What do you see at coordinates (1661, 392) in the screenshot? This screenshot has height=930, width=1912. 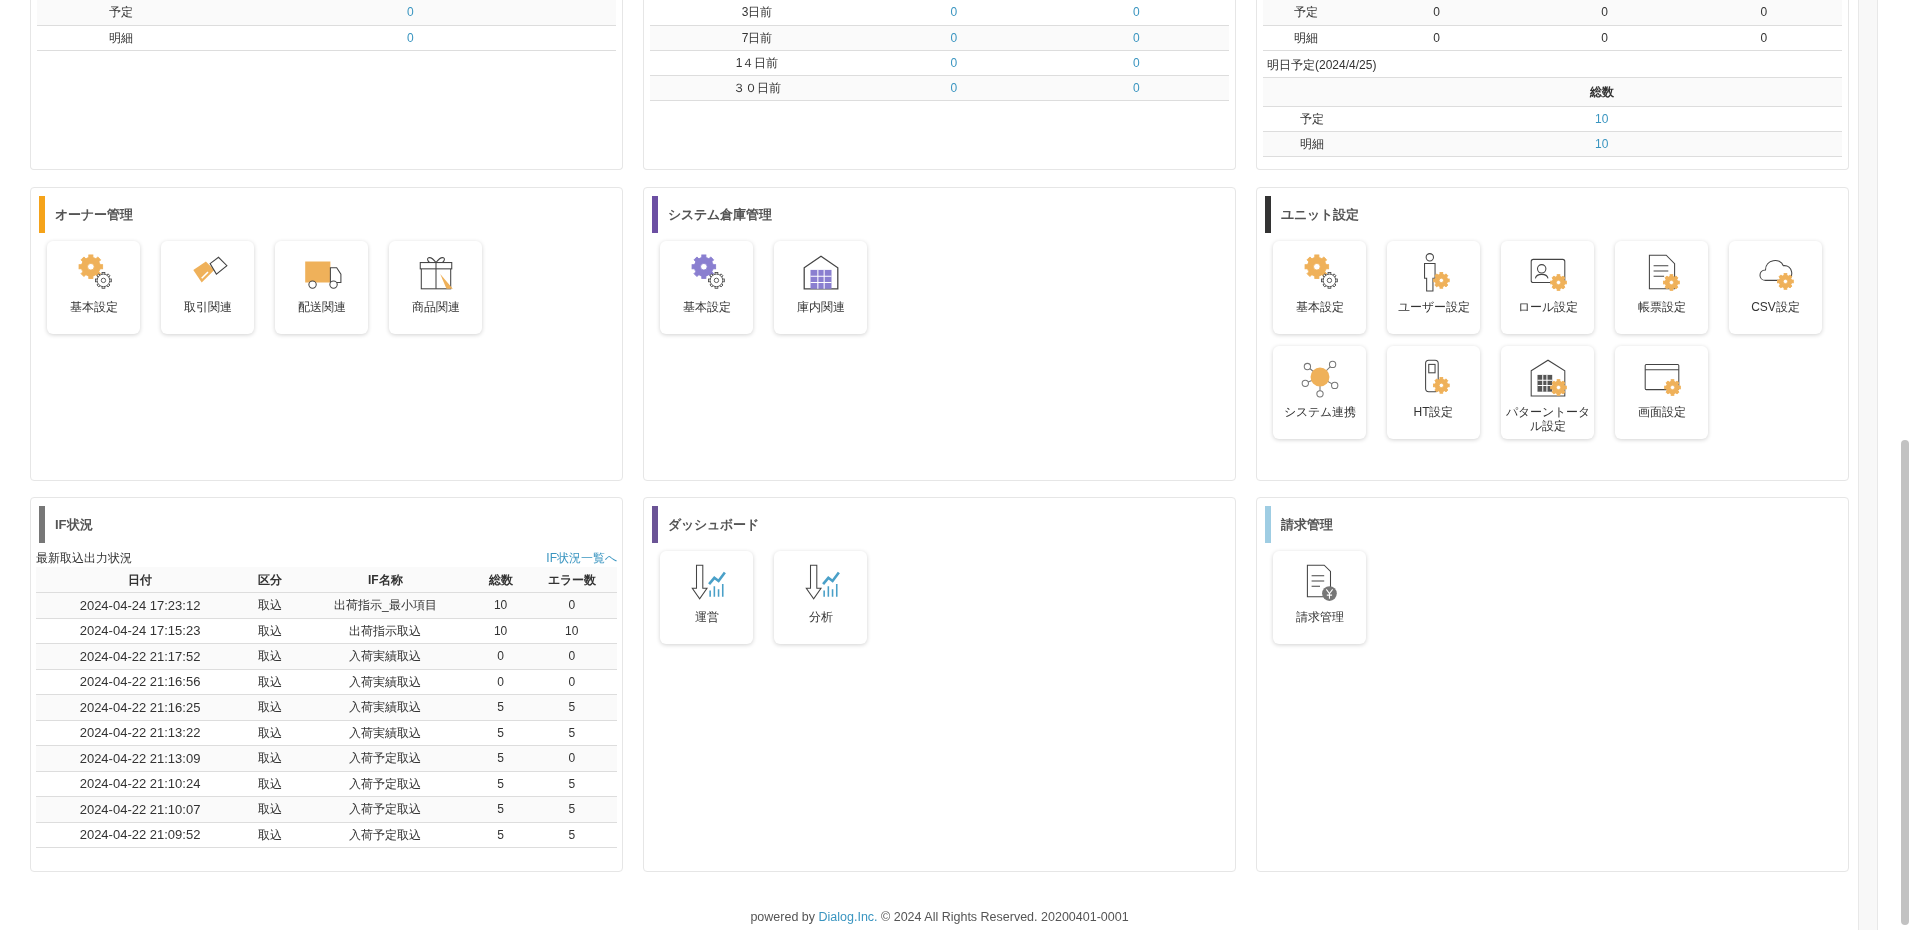 I see `menu-tile: 画面設定` at bounding box center [1661, 392].